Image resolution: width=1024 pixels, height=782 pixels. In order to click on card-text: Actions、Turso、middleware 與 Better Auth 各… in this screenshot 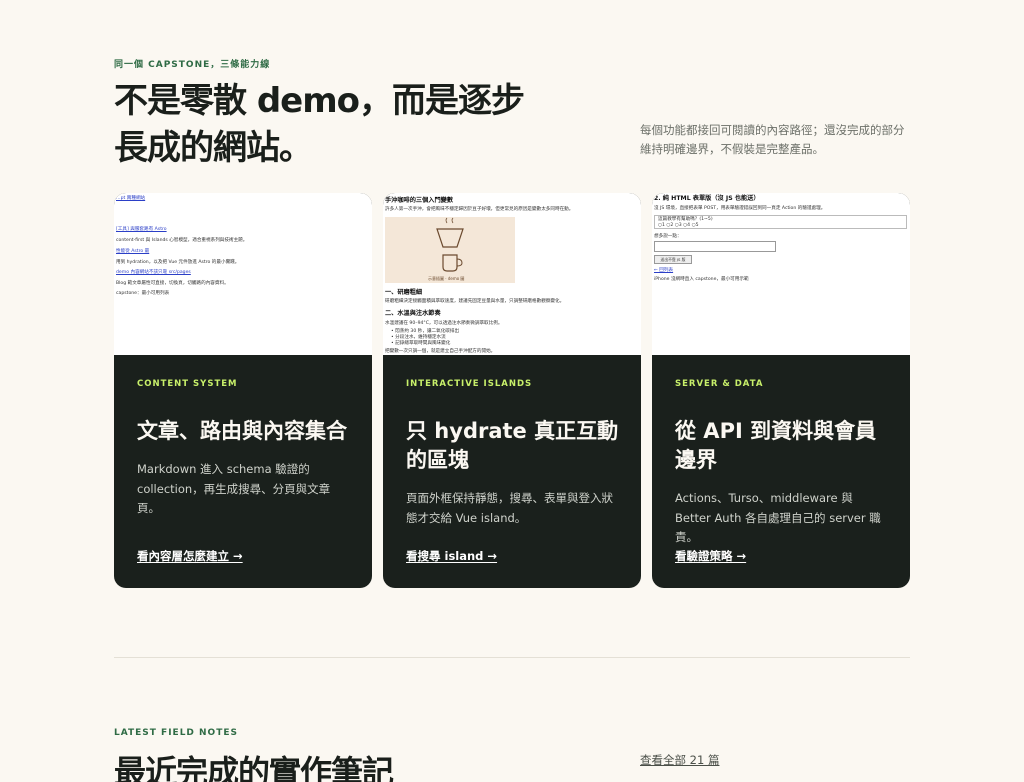, I will do `click(778, 517)`.